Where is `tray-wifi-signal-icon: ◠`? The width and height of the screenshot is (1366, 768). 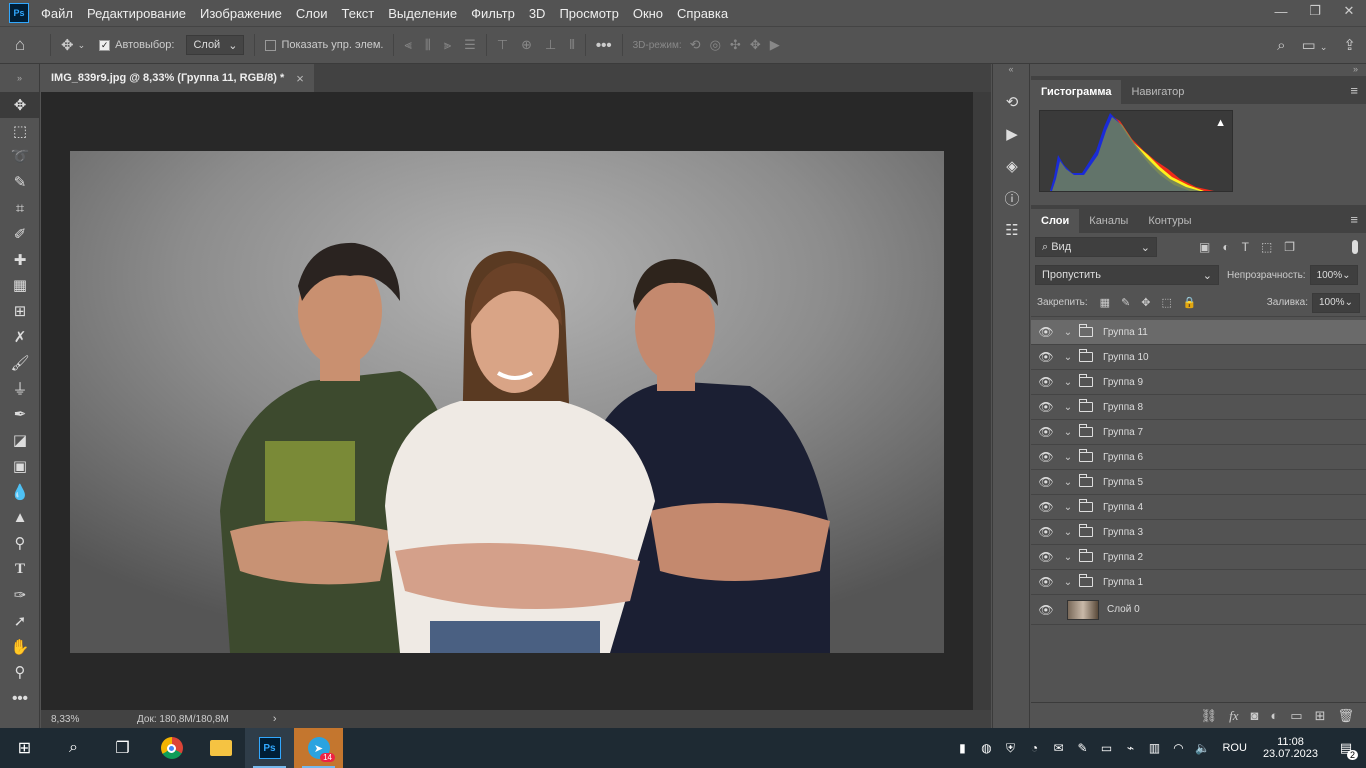 tray-wifi-signal-icon: ◠ is located at coordinates (1178, 748).